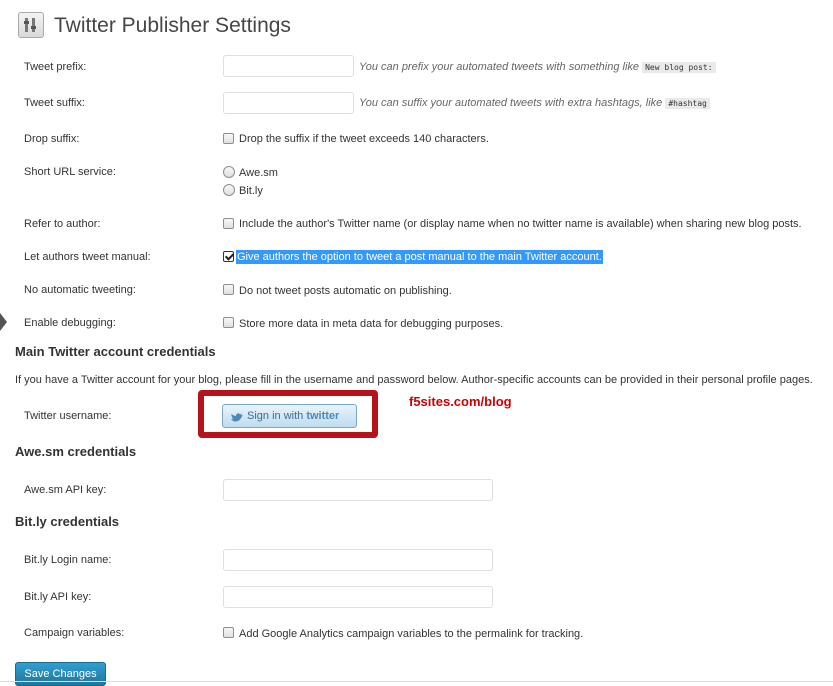 Image resolution: width=833 pixels, height=686 pixels. What do you see at coordinates (55, 67) in the screenshot?
I see `tweet-prefix-label: Tweet prefix:` at bounding box center [55, 67].